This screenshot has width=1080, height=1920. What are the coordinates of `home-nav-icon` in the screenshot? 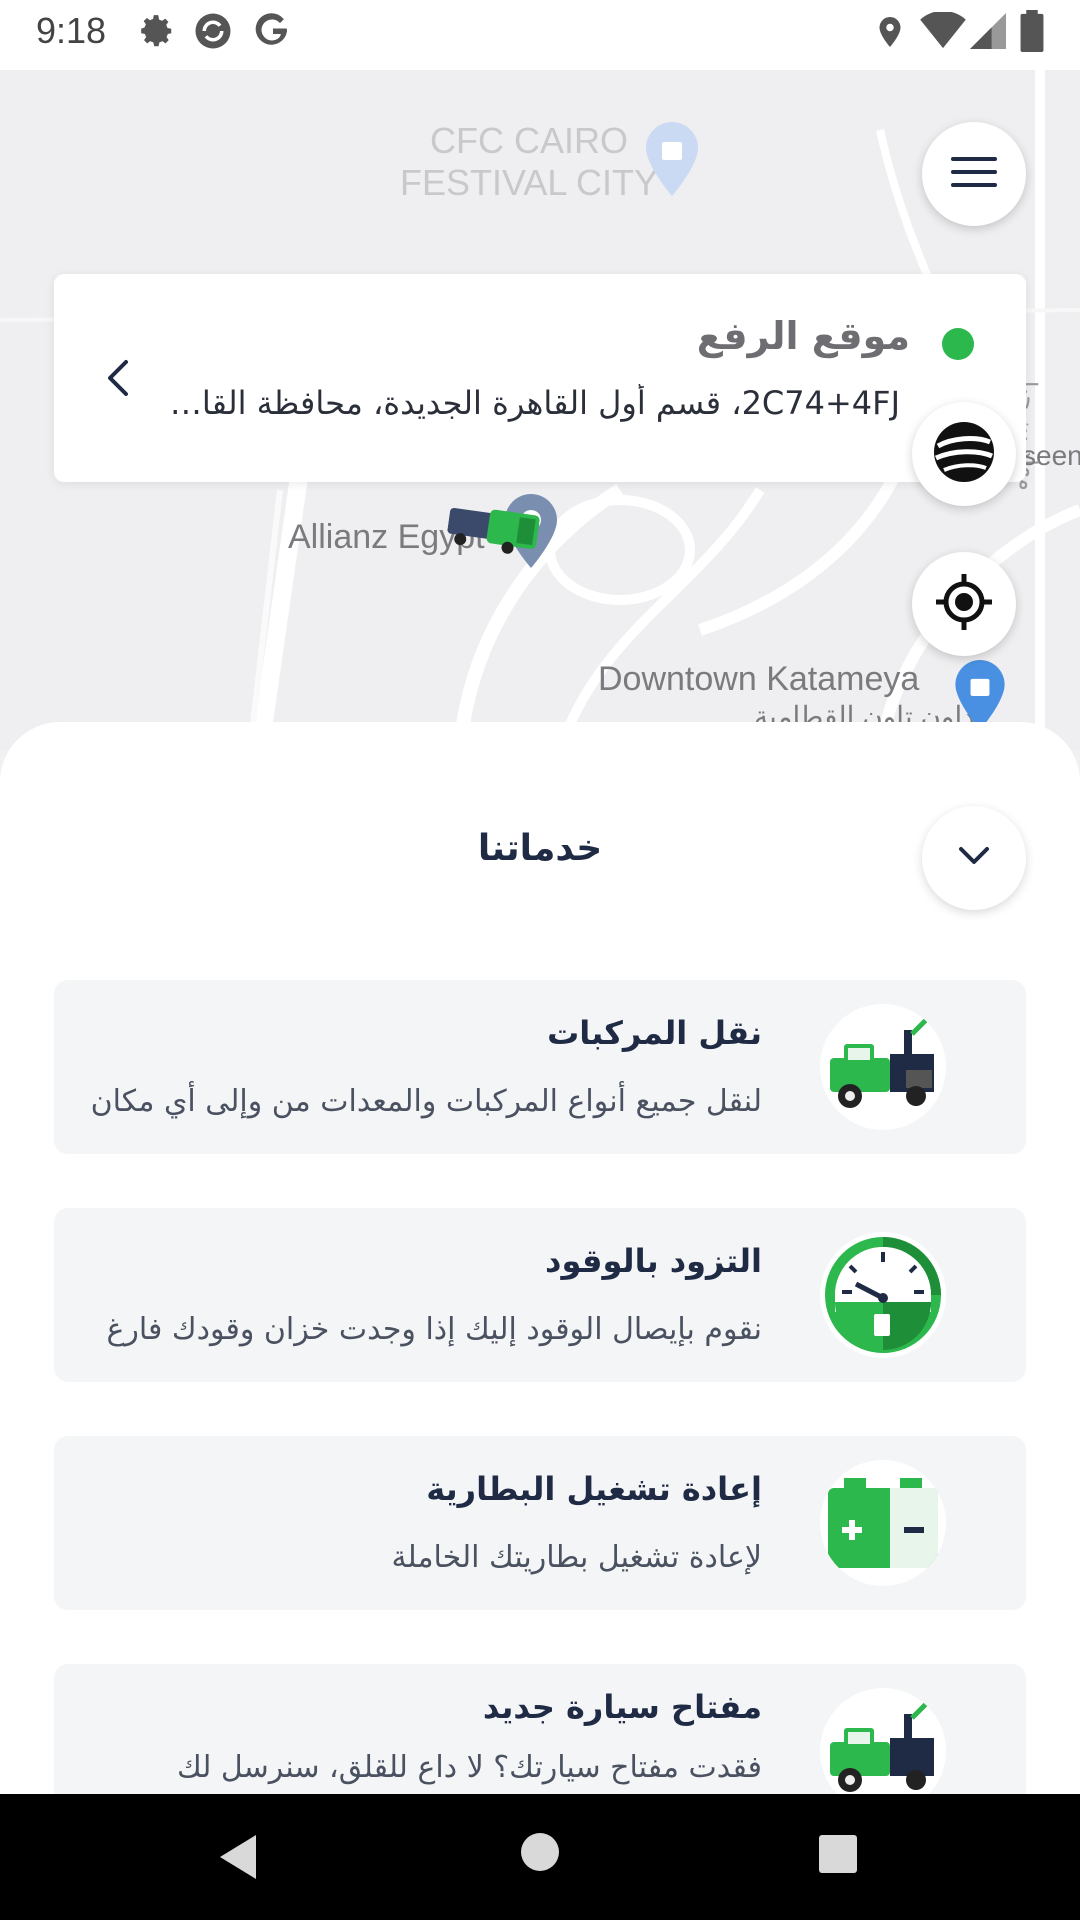 It's located at (540, 1854).